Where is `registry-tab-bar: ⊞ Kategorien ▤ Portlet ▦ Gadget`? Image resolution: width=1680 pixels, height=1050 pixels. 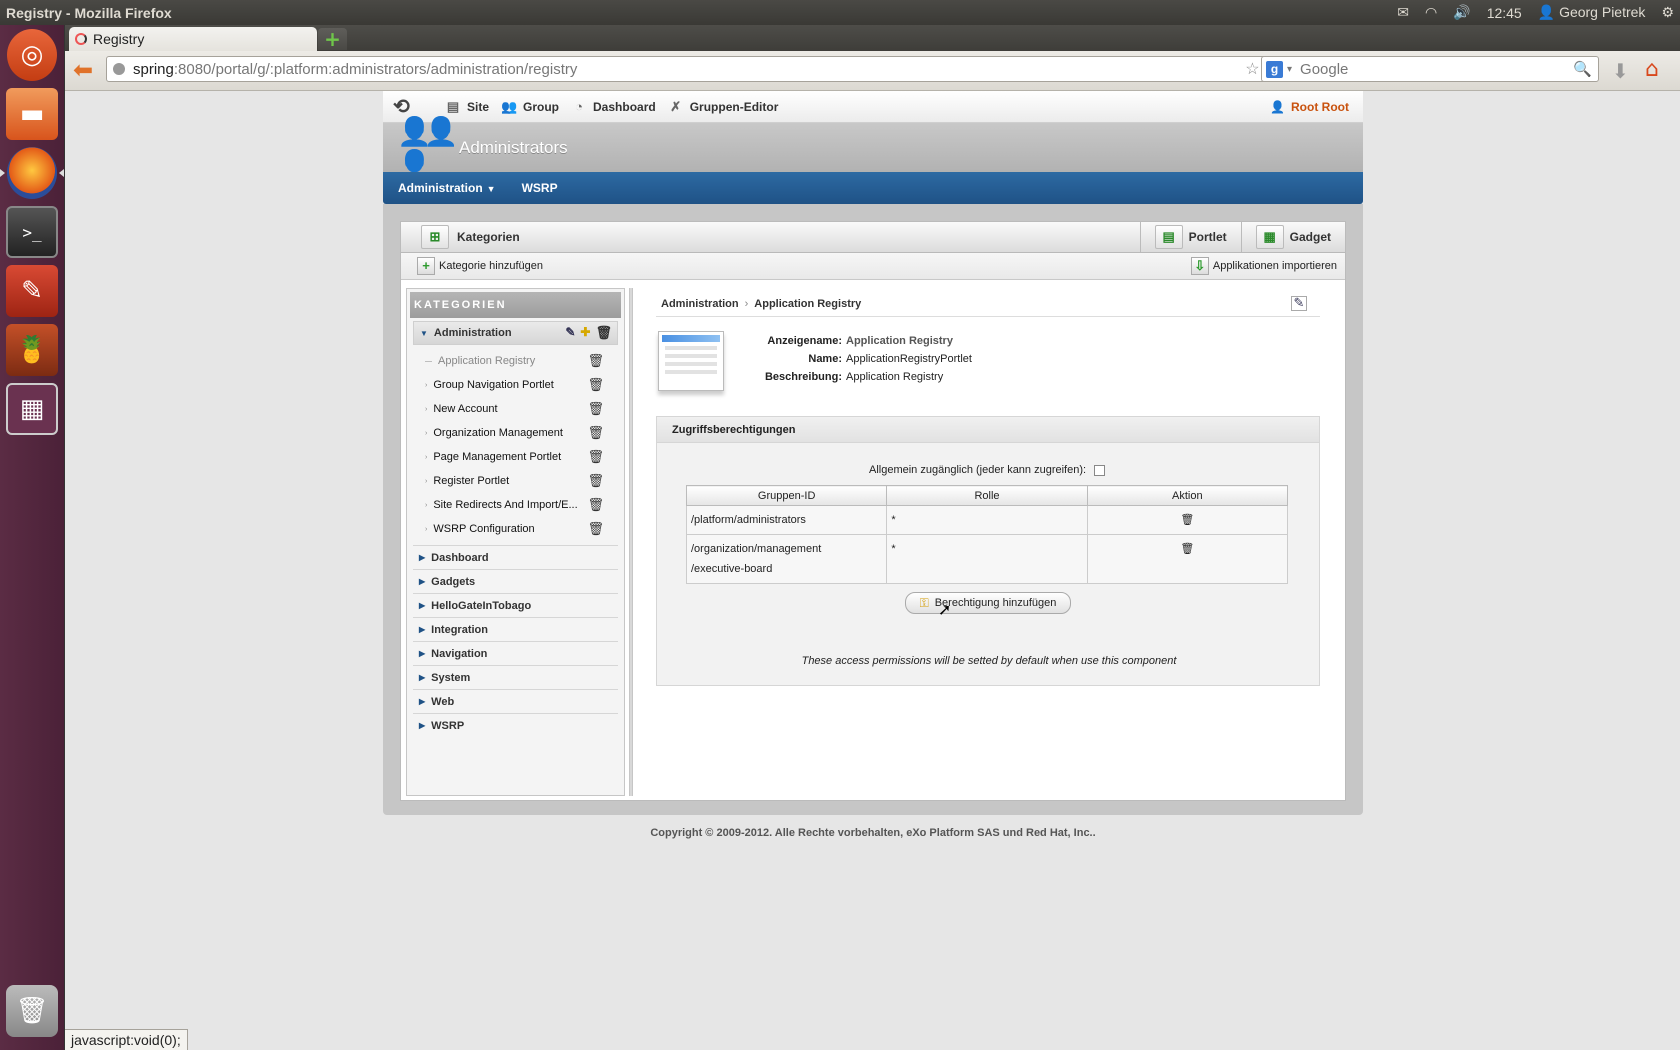 registry-tab-bar: ⊞ Kategorien ▤ Portlet ▦ Gadget is located at coordinates (873, 237).